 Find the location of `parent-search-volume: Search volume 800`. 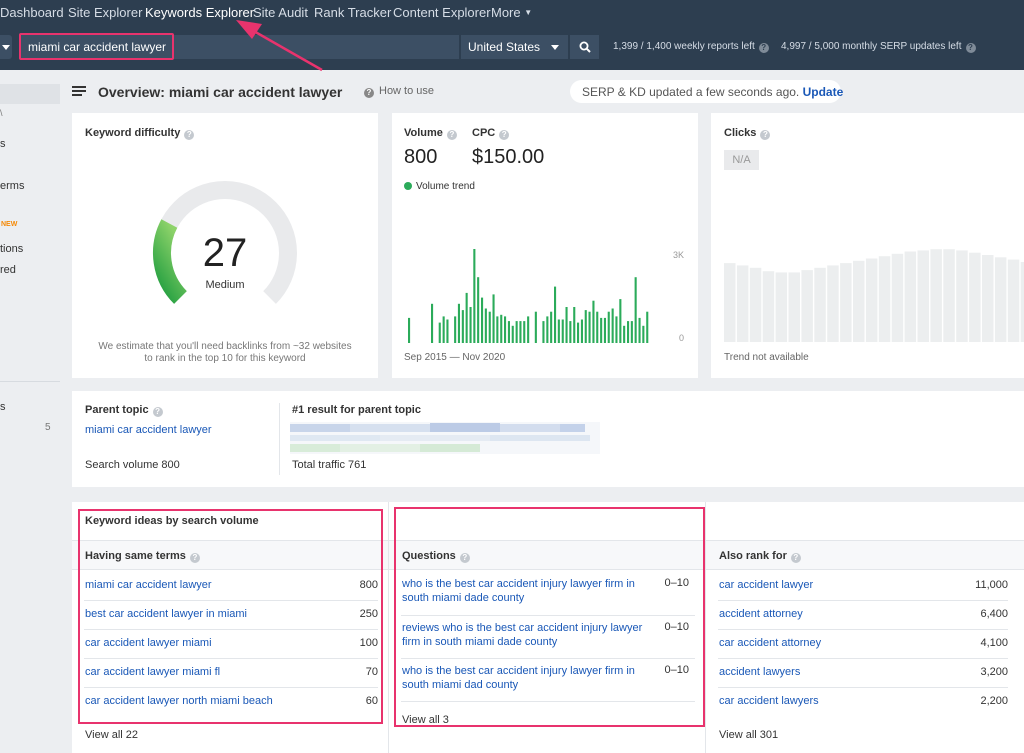

parent-search-volume: Search volume 800 is located at coordinates (132, 465).